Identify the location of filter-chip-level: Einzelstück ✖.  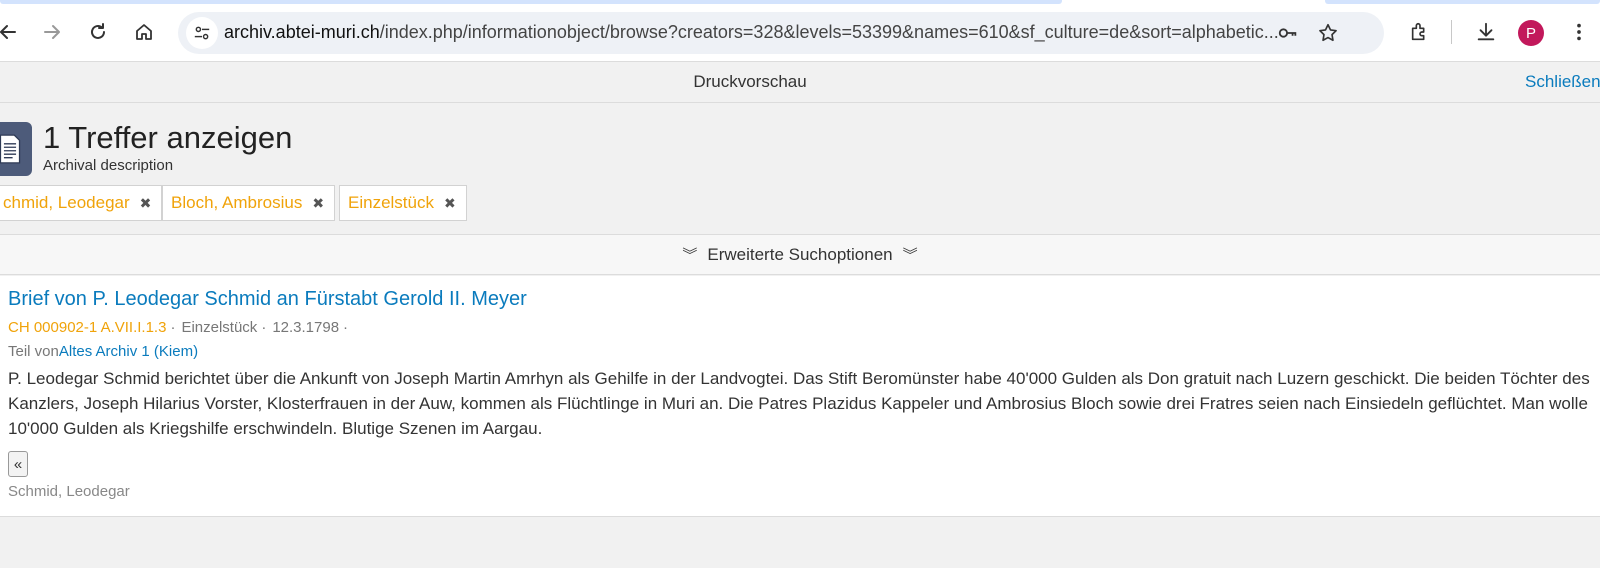
(403, 203).